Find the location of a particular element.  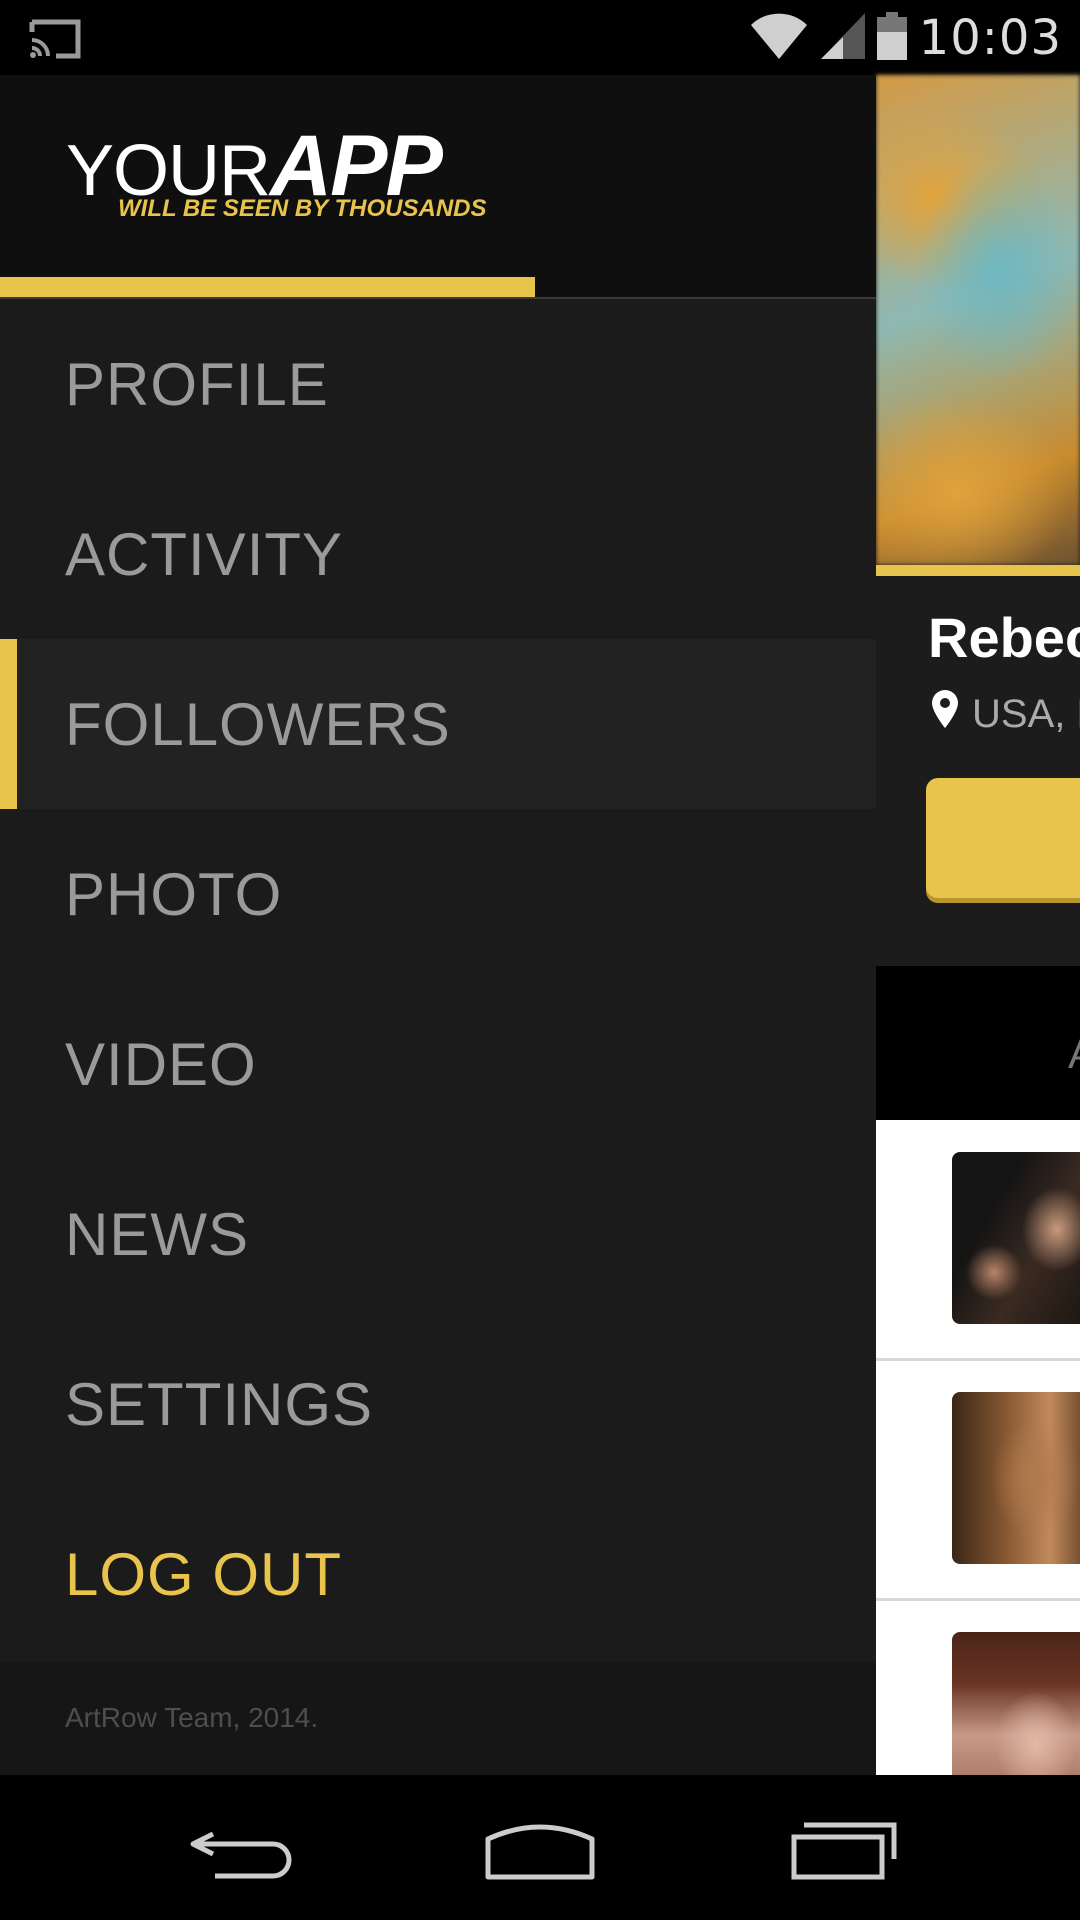

menu-item-label: PHOTO is located at coordinates (174, 894).